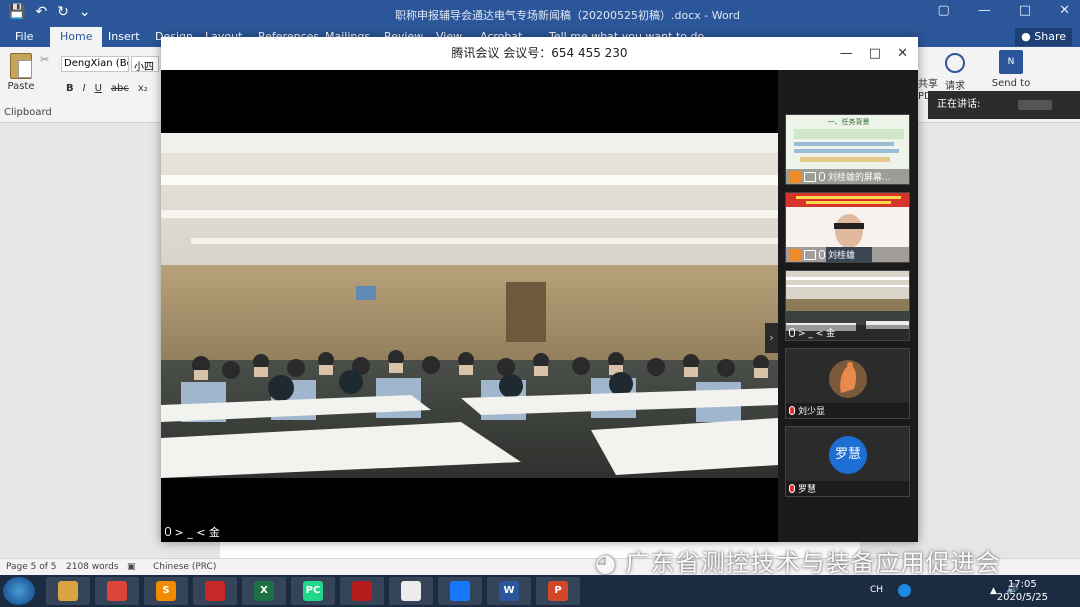 This screenshot has width=1080, height=607. I want to click on paste-button: Paste, so click(21, 72).